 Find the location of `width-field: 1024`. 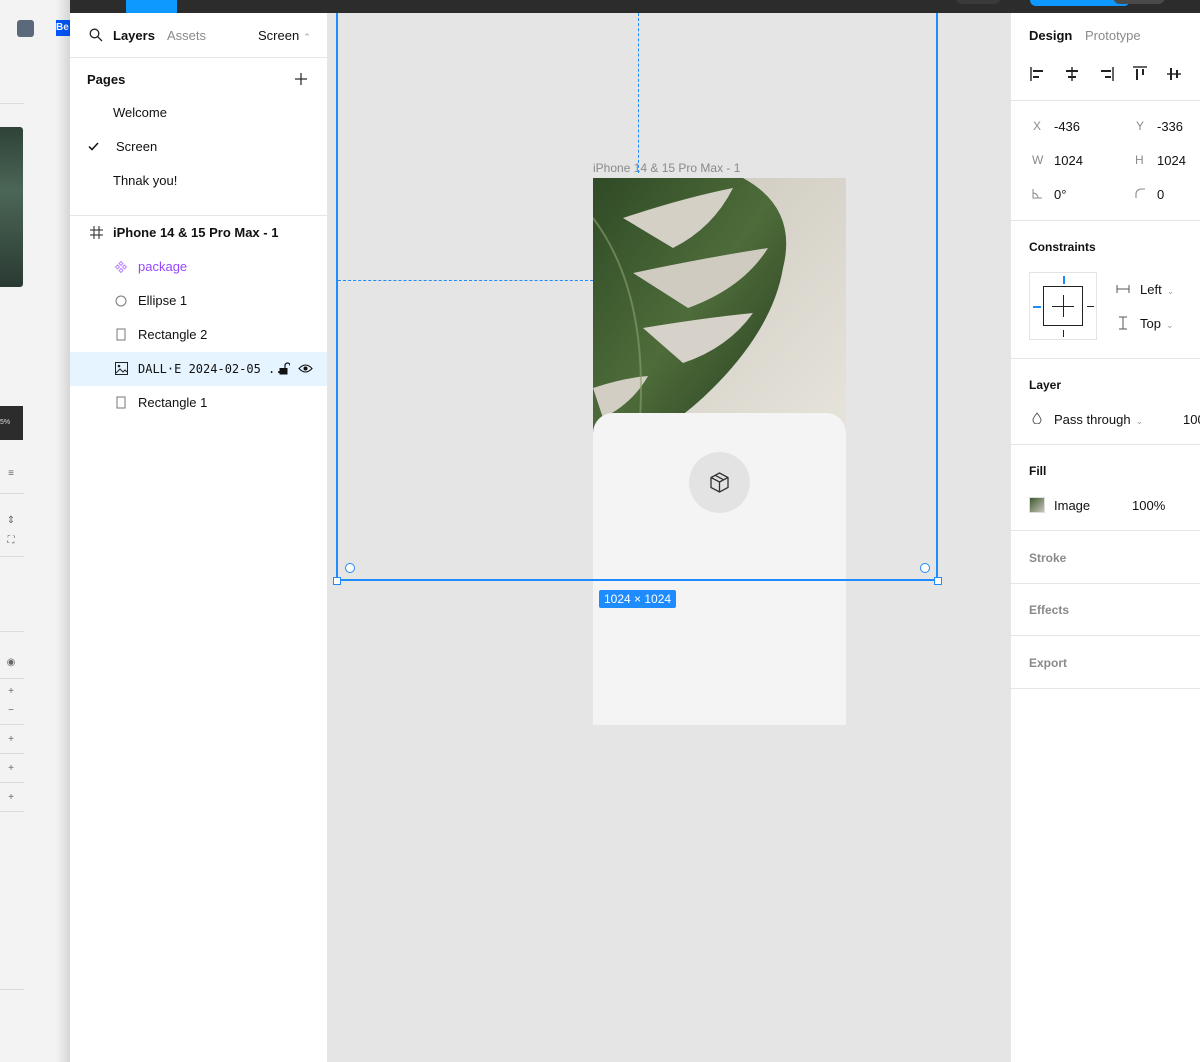

width-field: 1024 is located at coordinates (1068, 160).